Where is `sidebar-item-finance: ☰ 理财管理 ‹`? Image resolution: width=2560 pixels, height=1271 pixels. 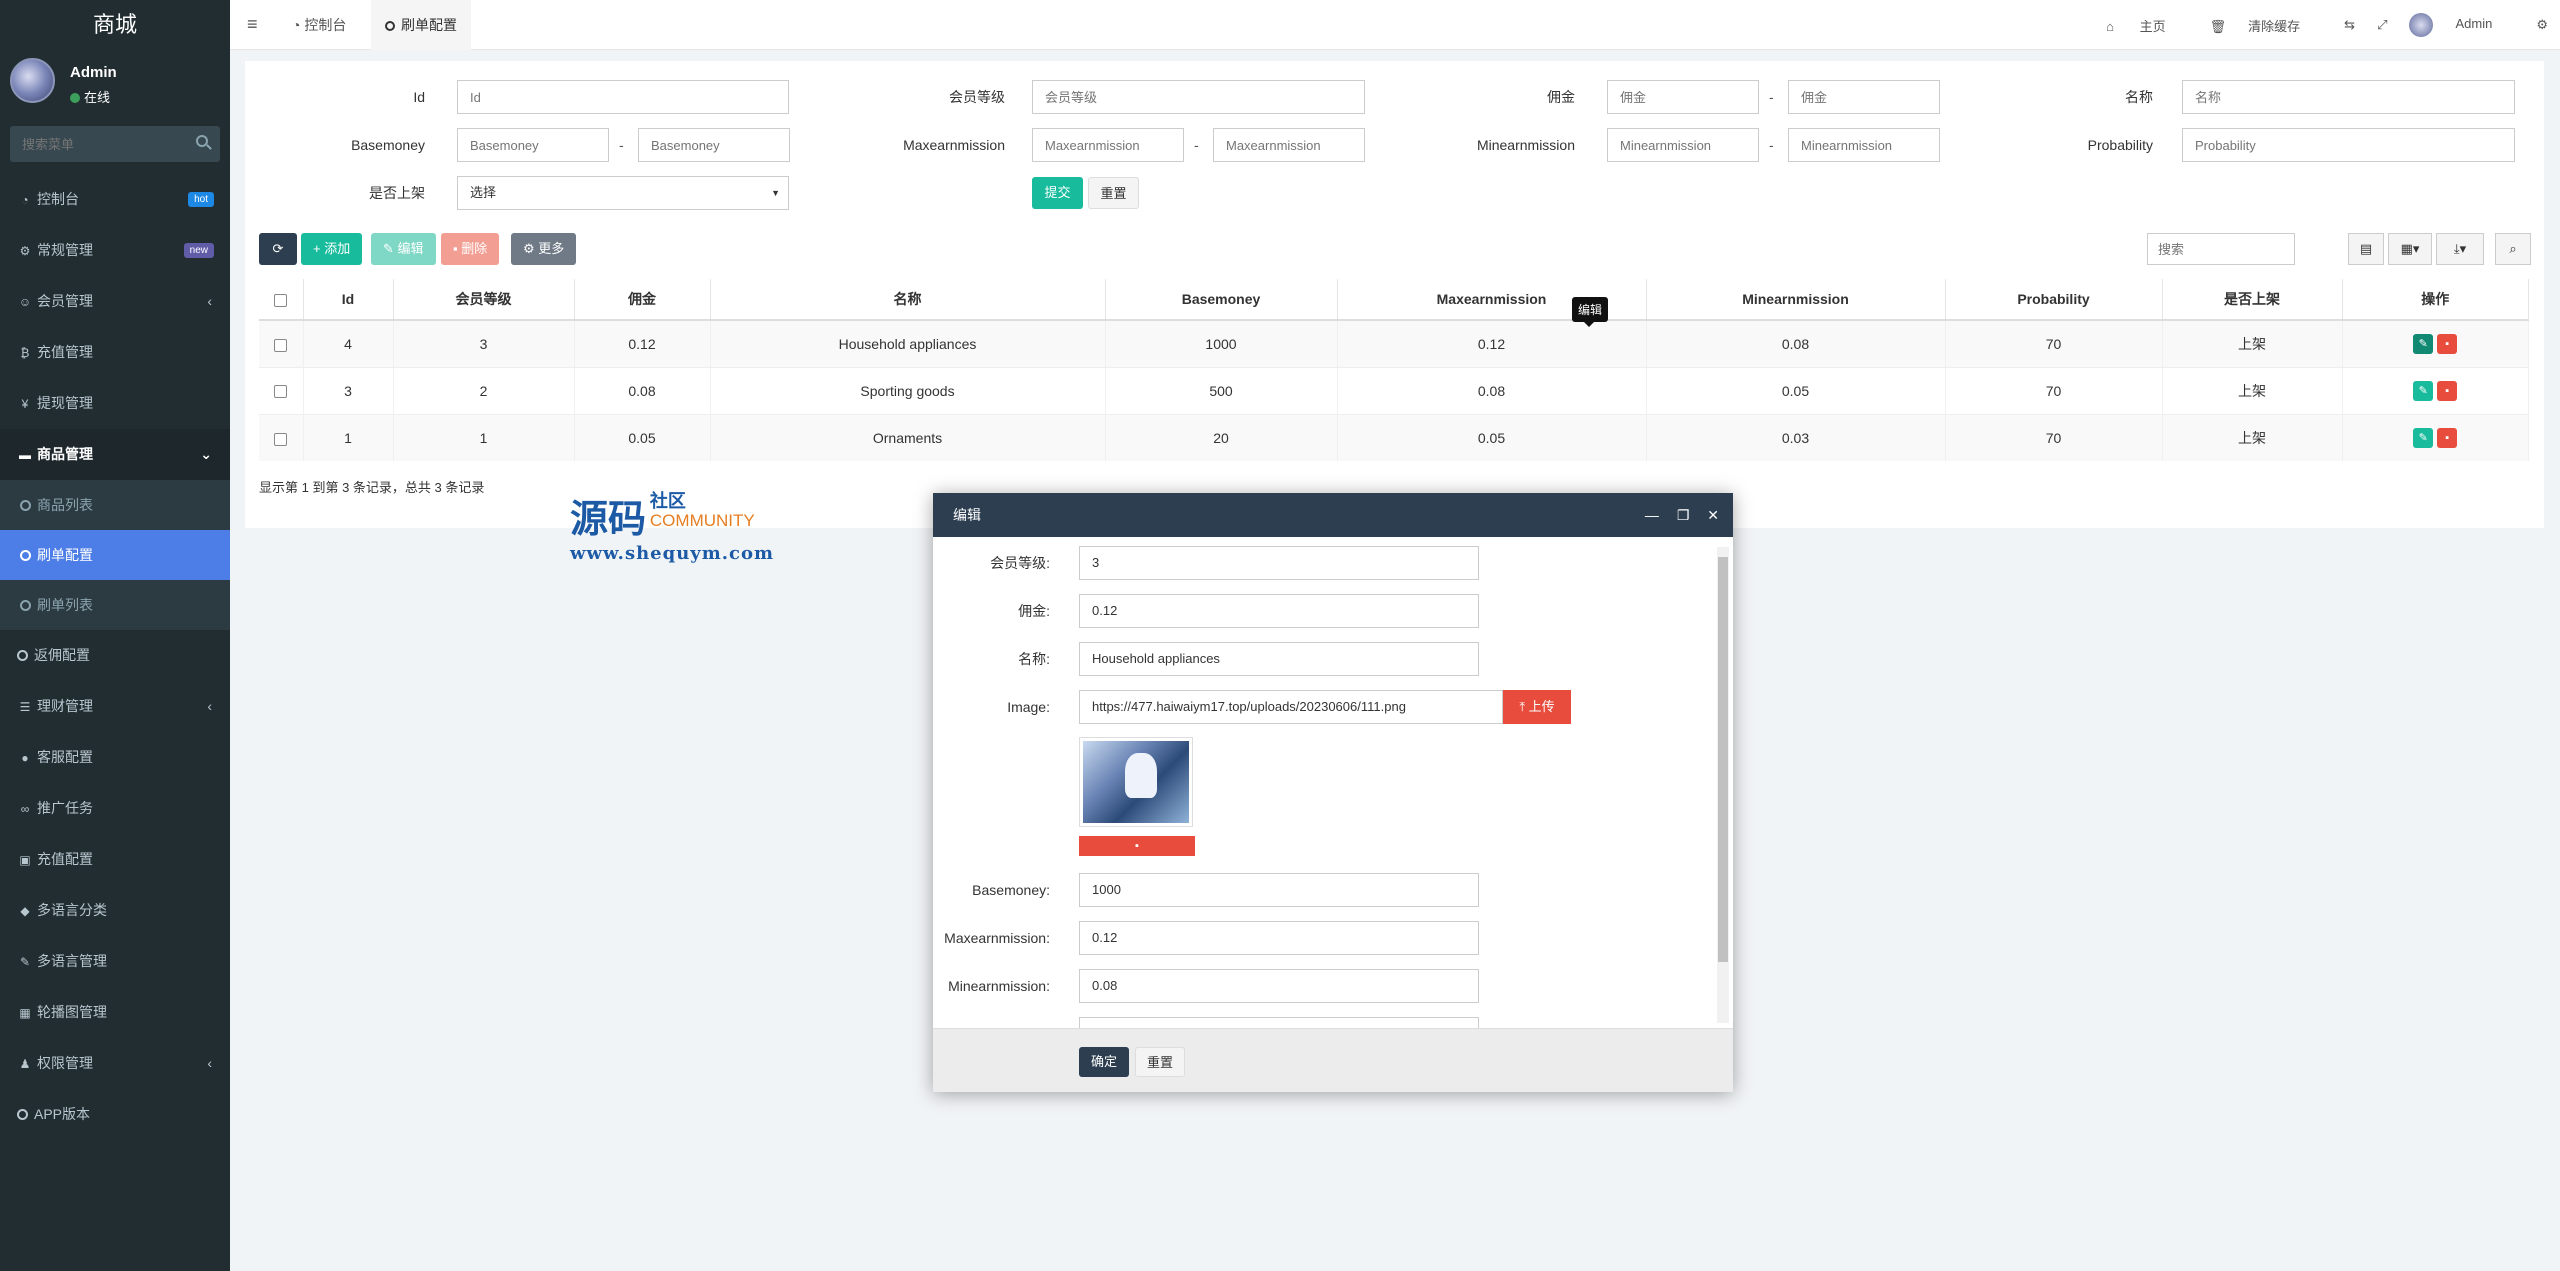
sidebar-item-finance: ☰ 理财管理 ‹ is located at coordinates (115, 706).